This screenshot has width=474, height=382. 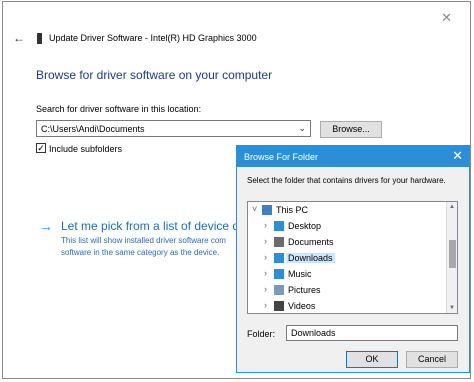 I want to click on ok-button: OK, so click(x=372, y=359).